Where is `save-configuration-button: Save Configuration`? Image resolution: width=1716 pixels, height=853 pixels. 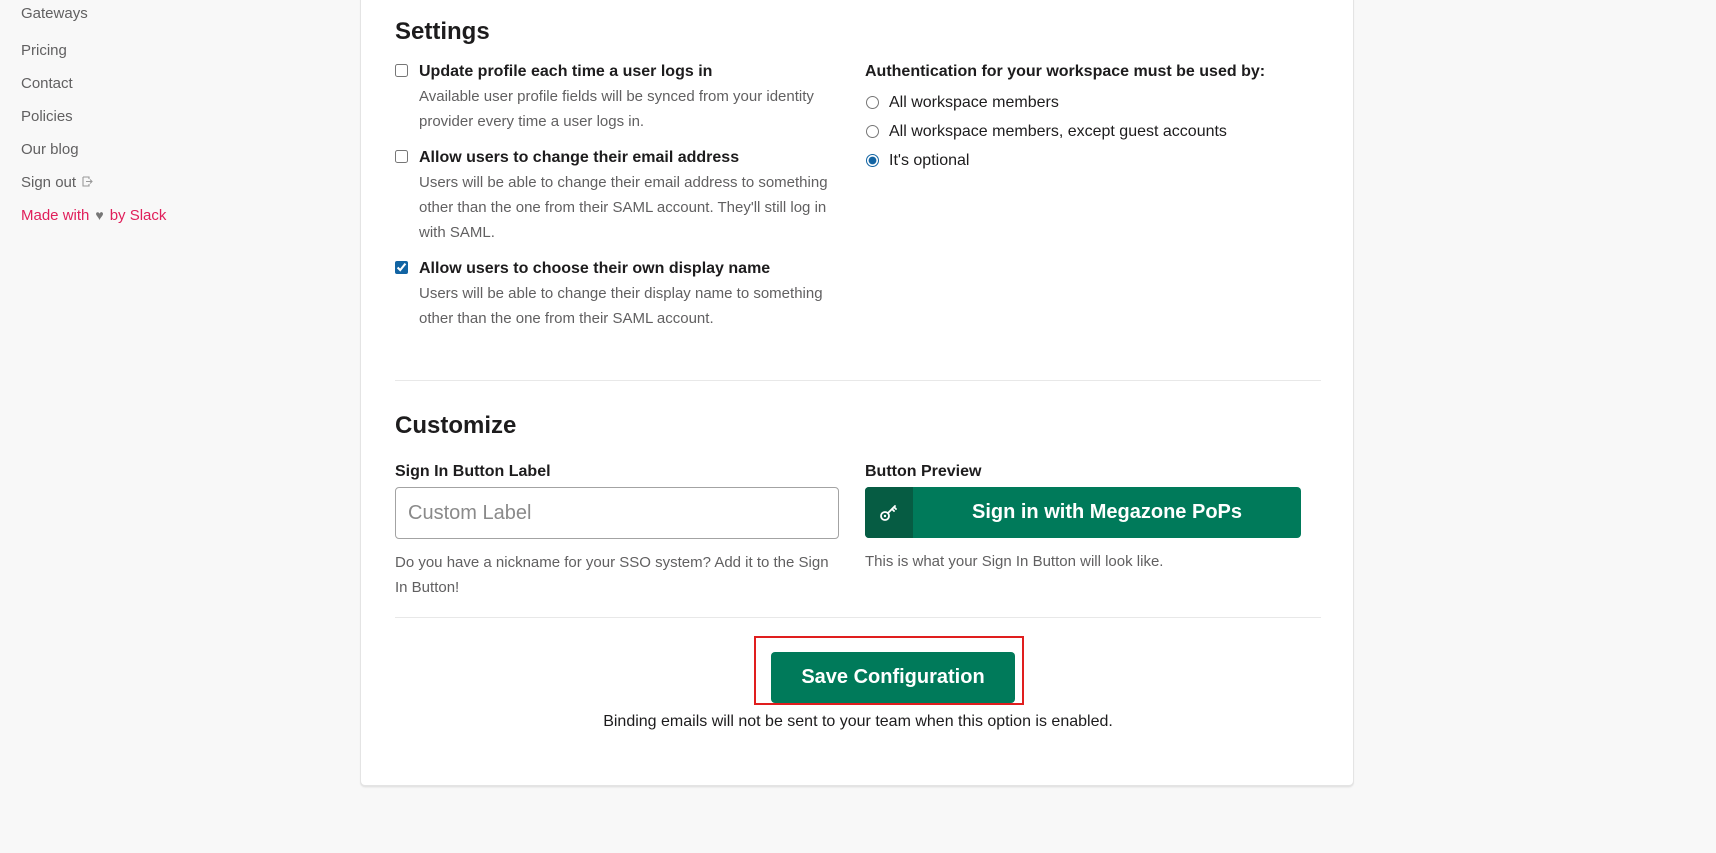 save-configuration-button: Save Configuration is located at coordinates (893, 677).